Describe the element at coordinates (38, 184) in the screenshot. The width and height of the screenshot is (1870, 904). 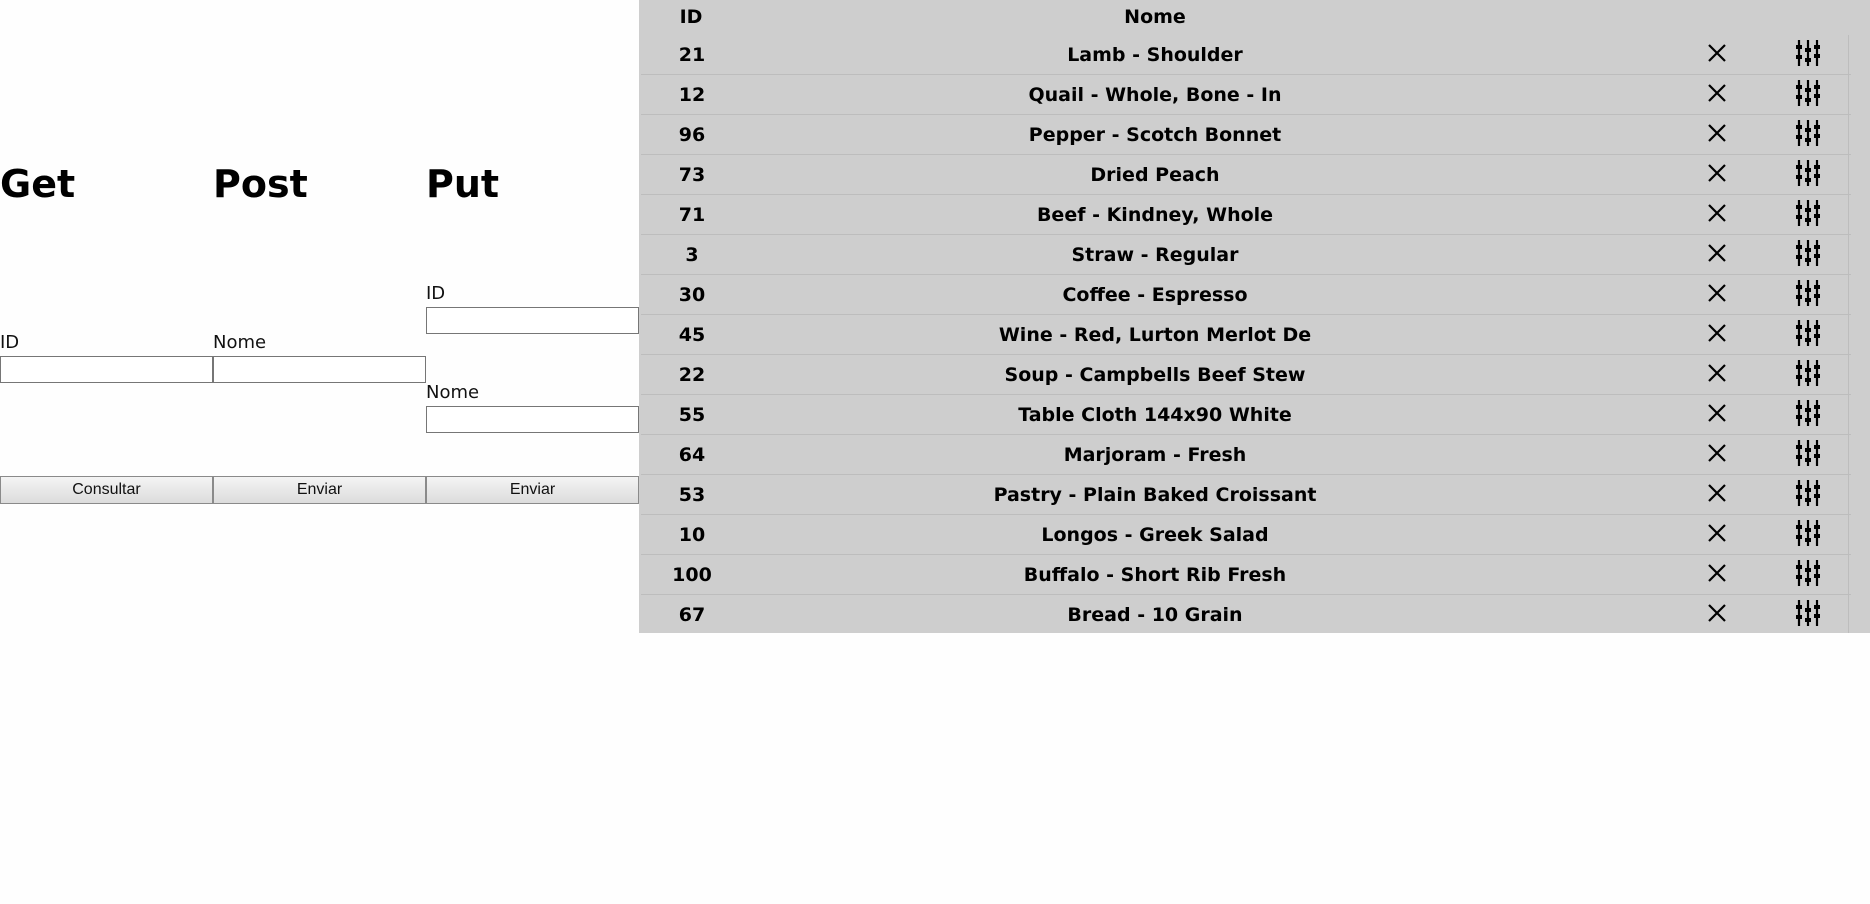
I see `get-heading: Get` at that location.